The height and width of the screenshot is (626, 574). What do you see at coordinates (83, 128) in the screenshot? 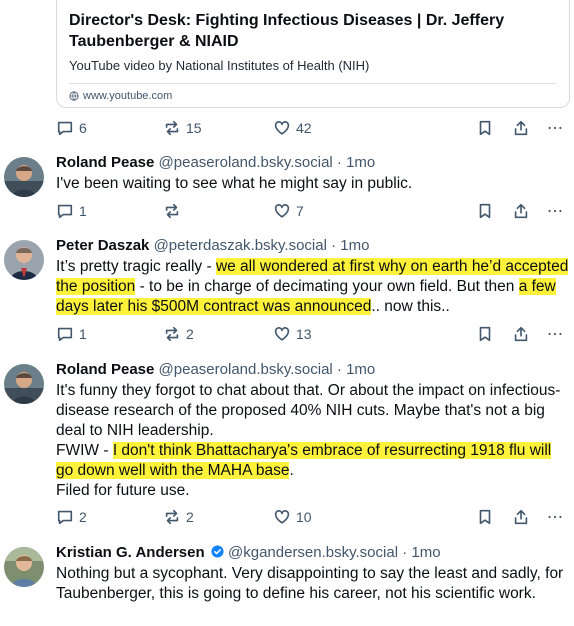
I see `reply-count: 6` at bounding box center [83, 128].